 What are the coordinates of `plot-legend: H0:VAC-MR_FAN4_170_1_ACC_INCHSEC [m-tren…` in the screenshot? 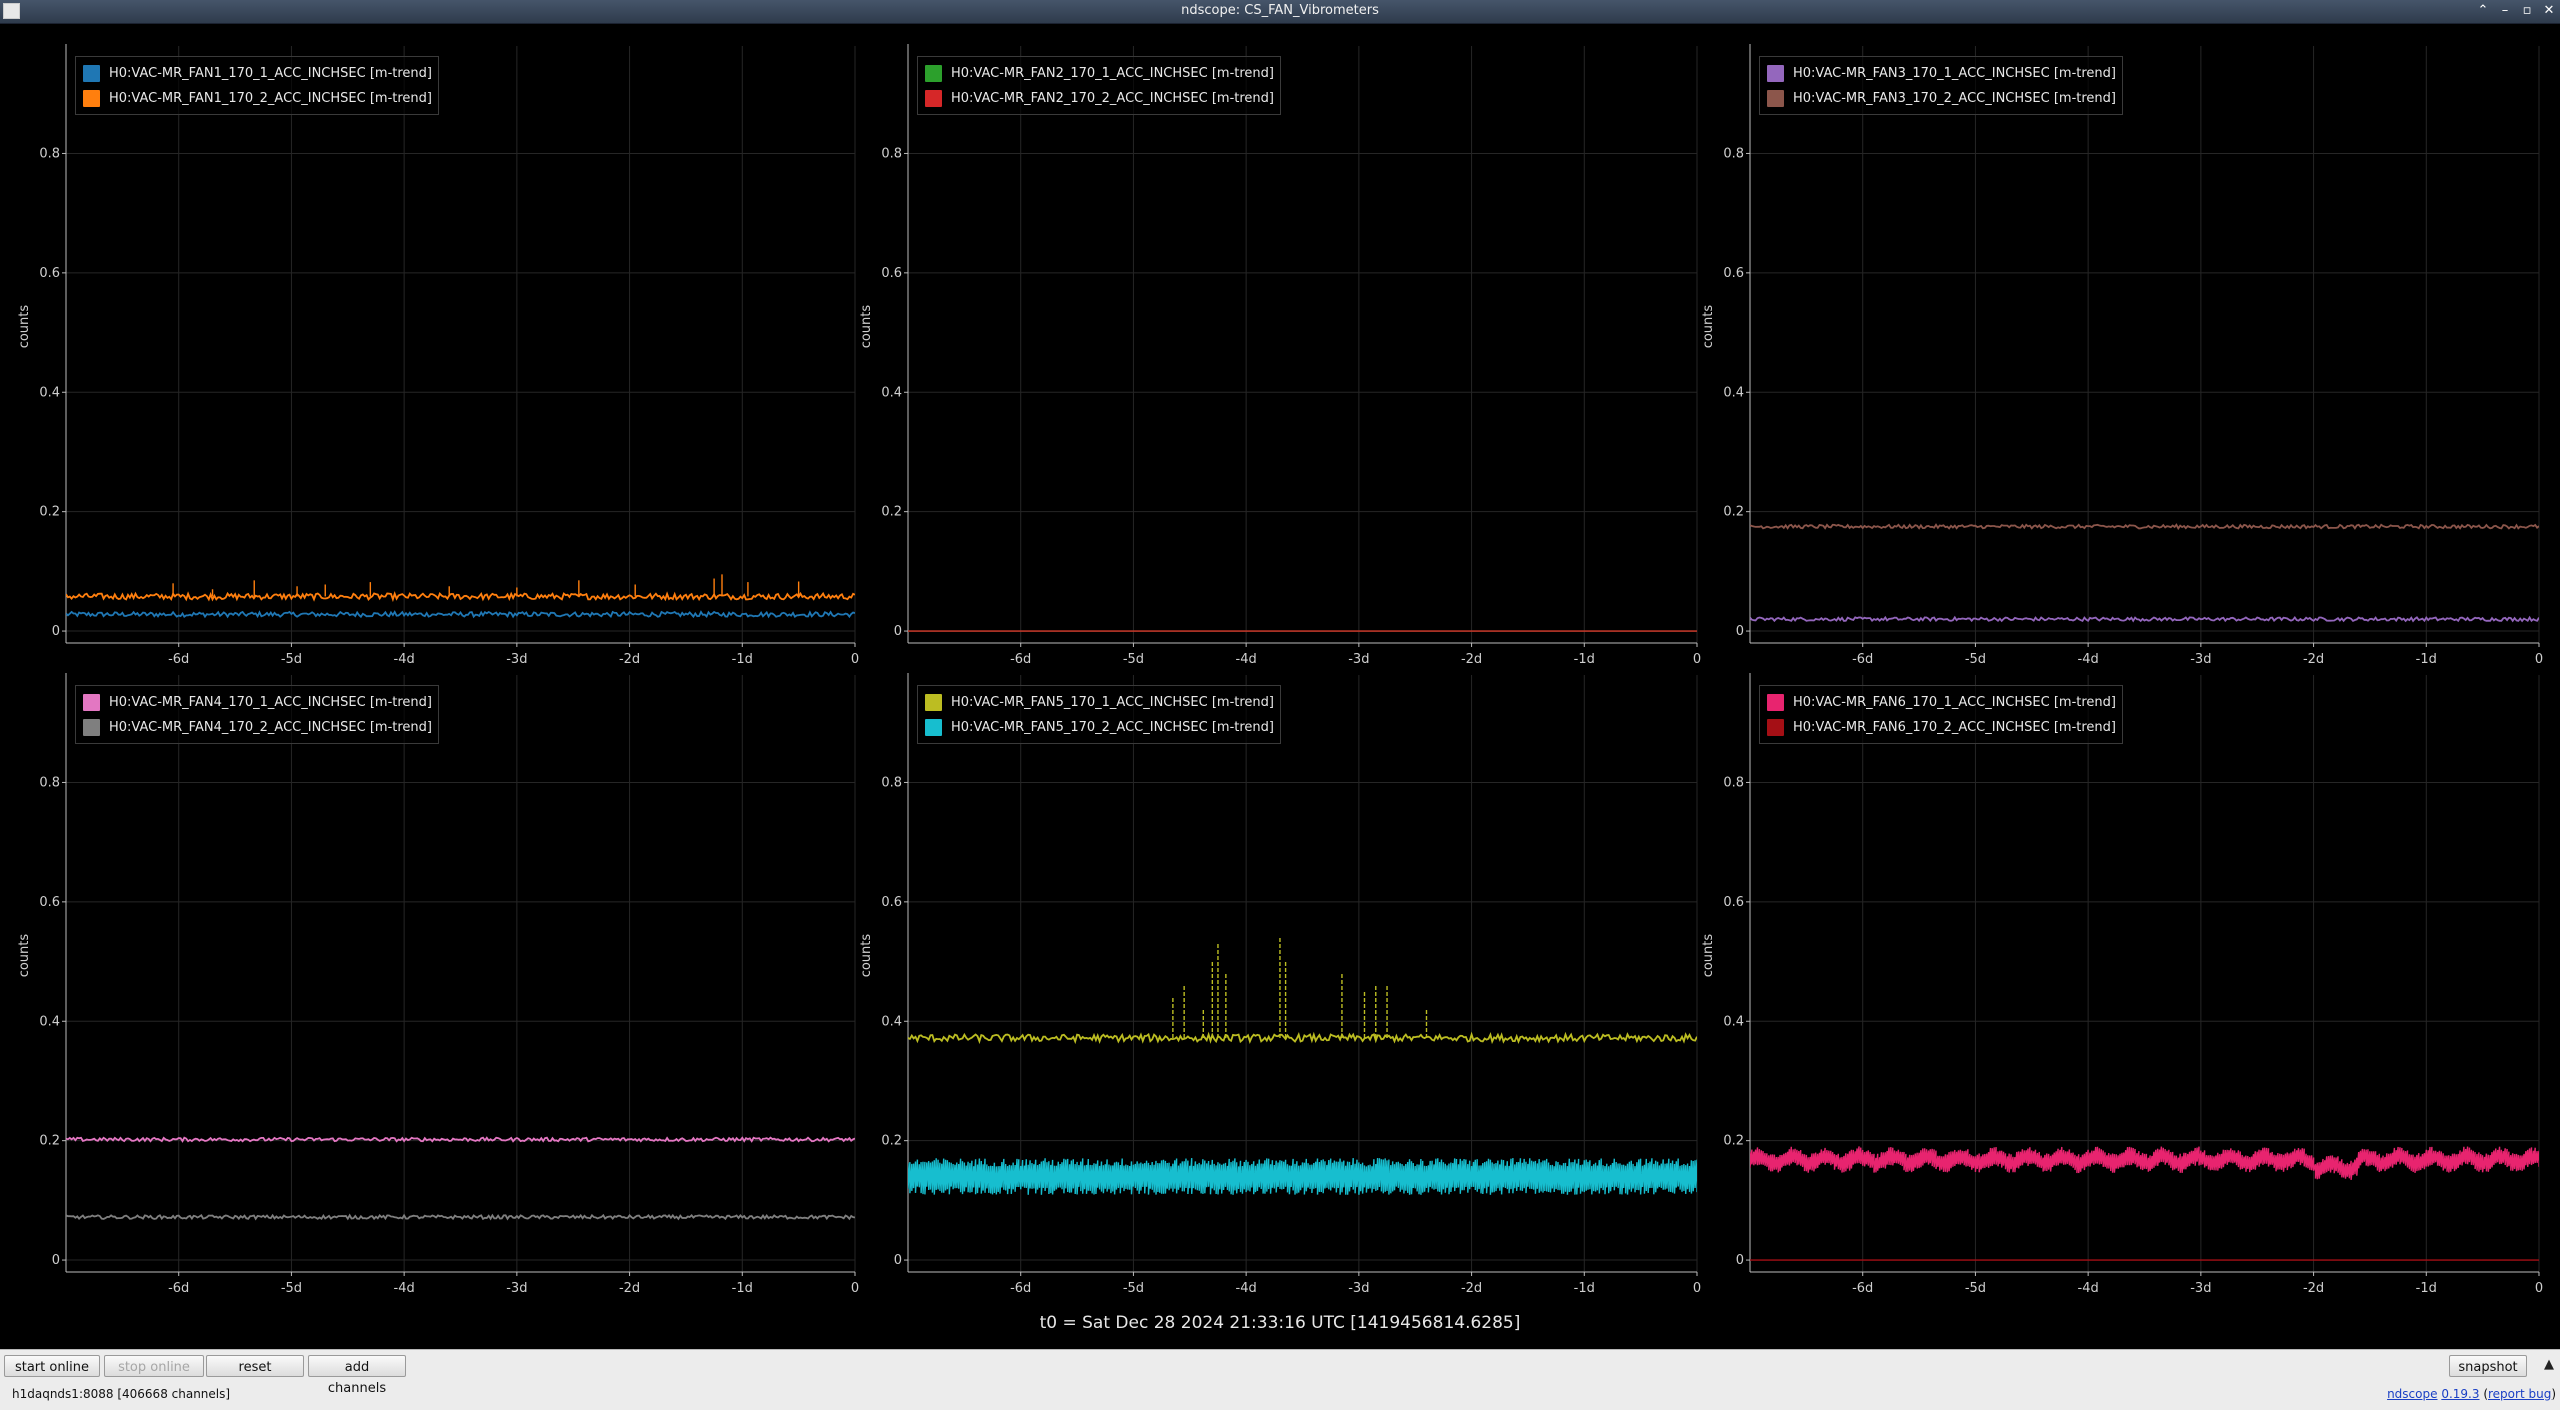 It's located at (257, 714).